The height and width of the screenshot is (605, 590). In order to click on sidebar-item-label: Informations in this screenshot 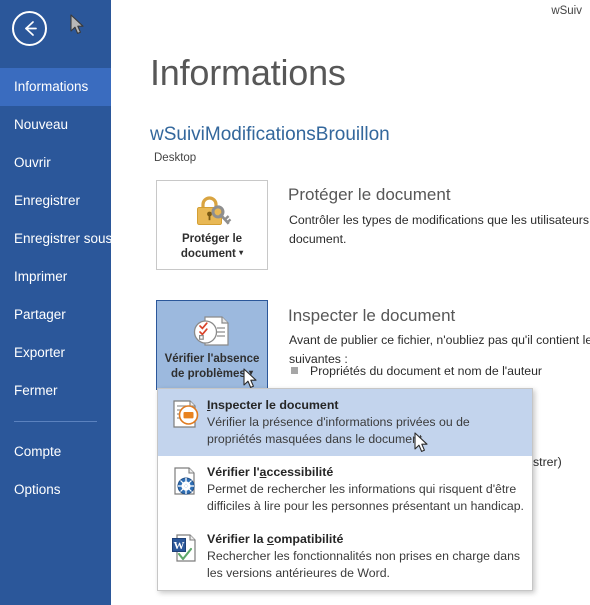, I will do `click(51, 86)`.